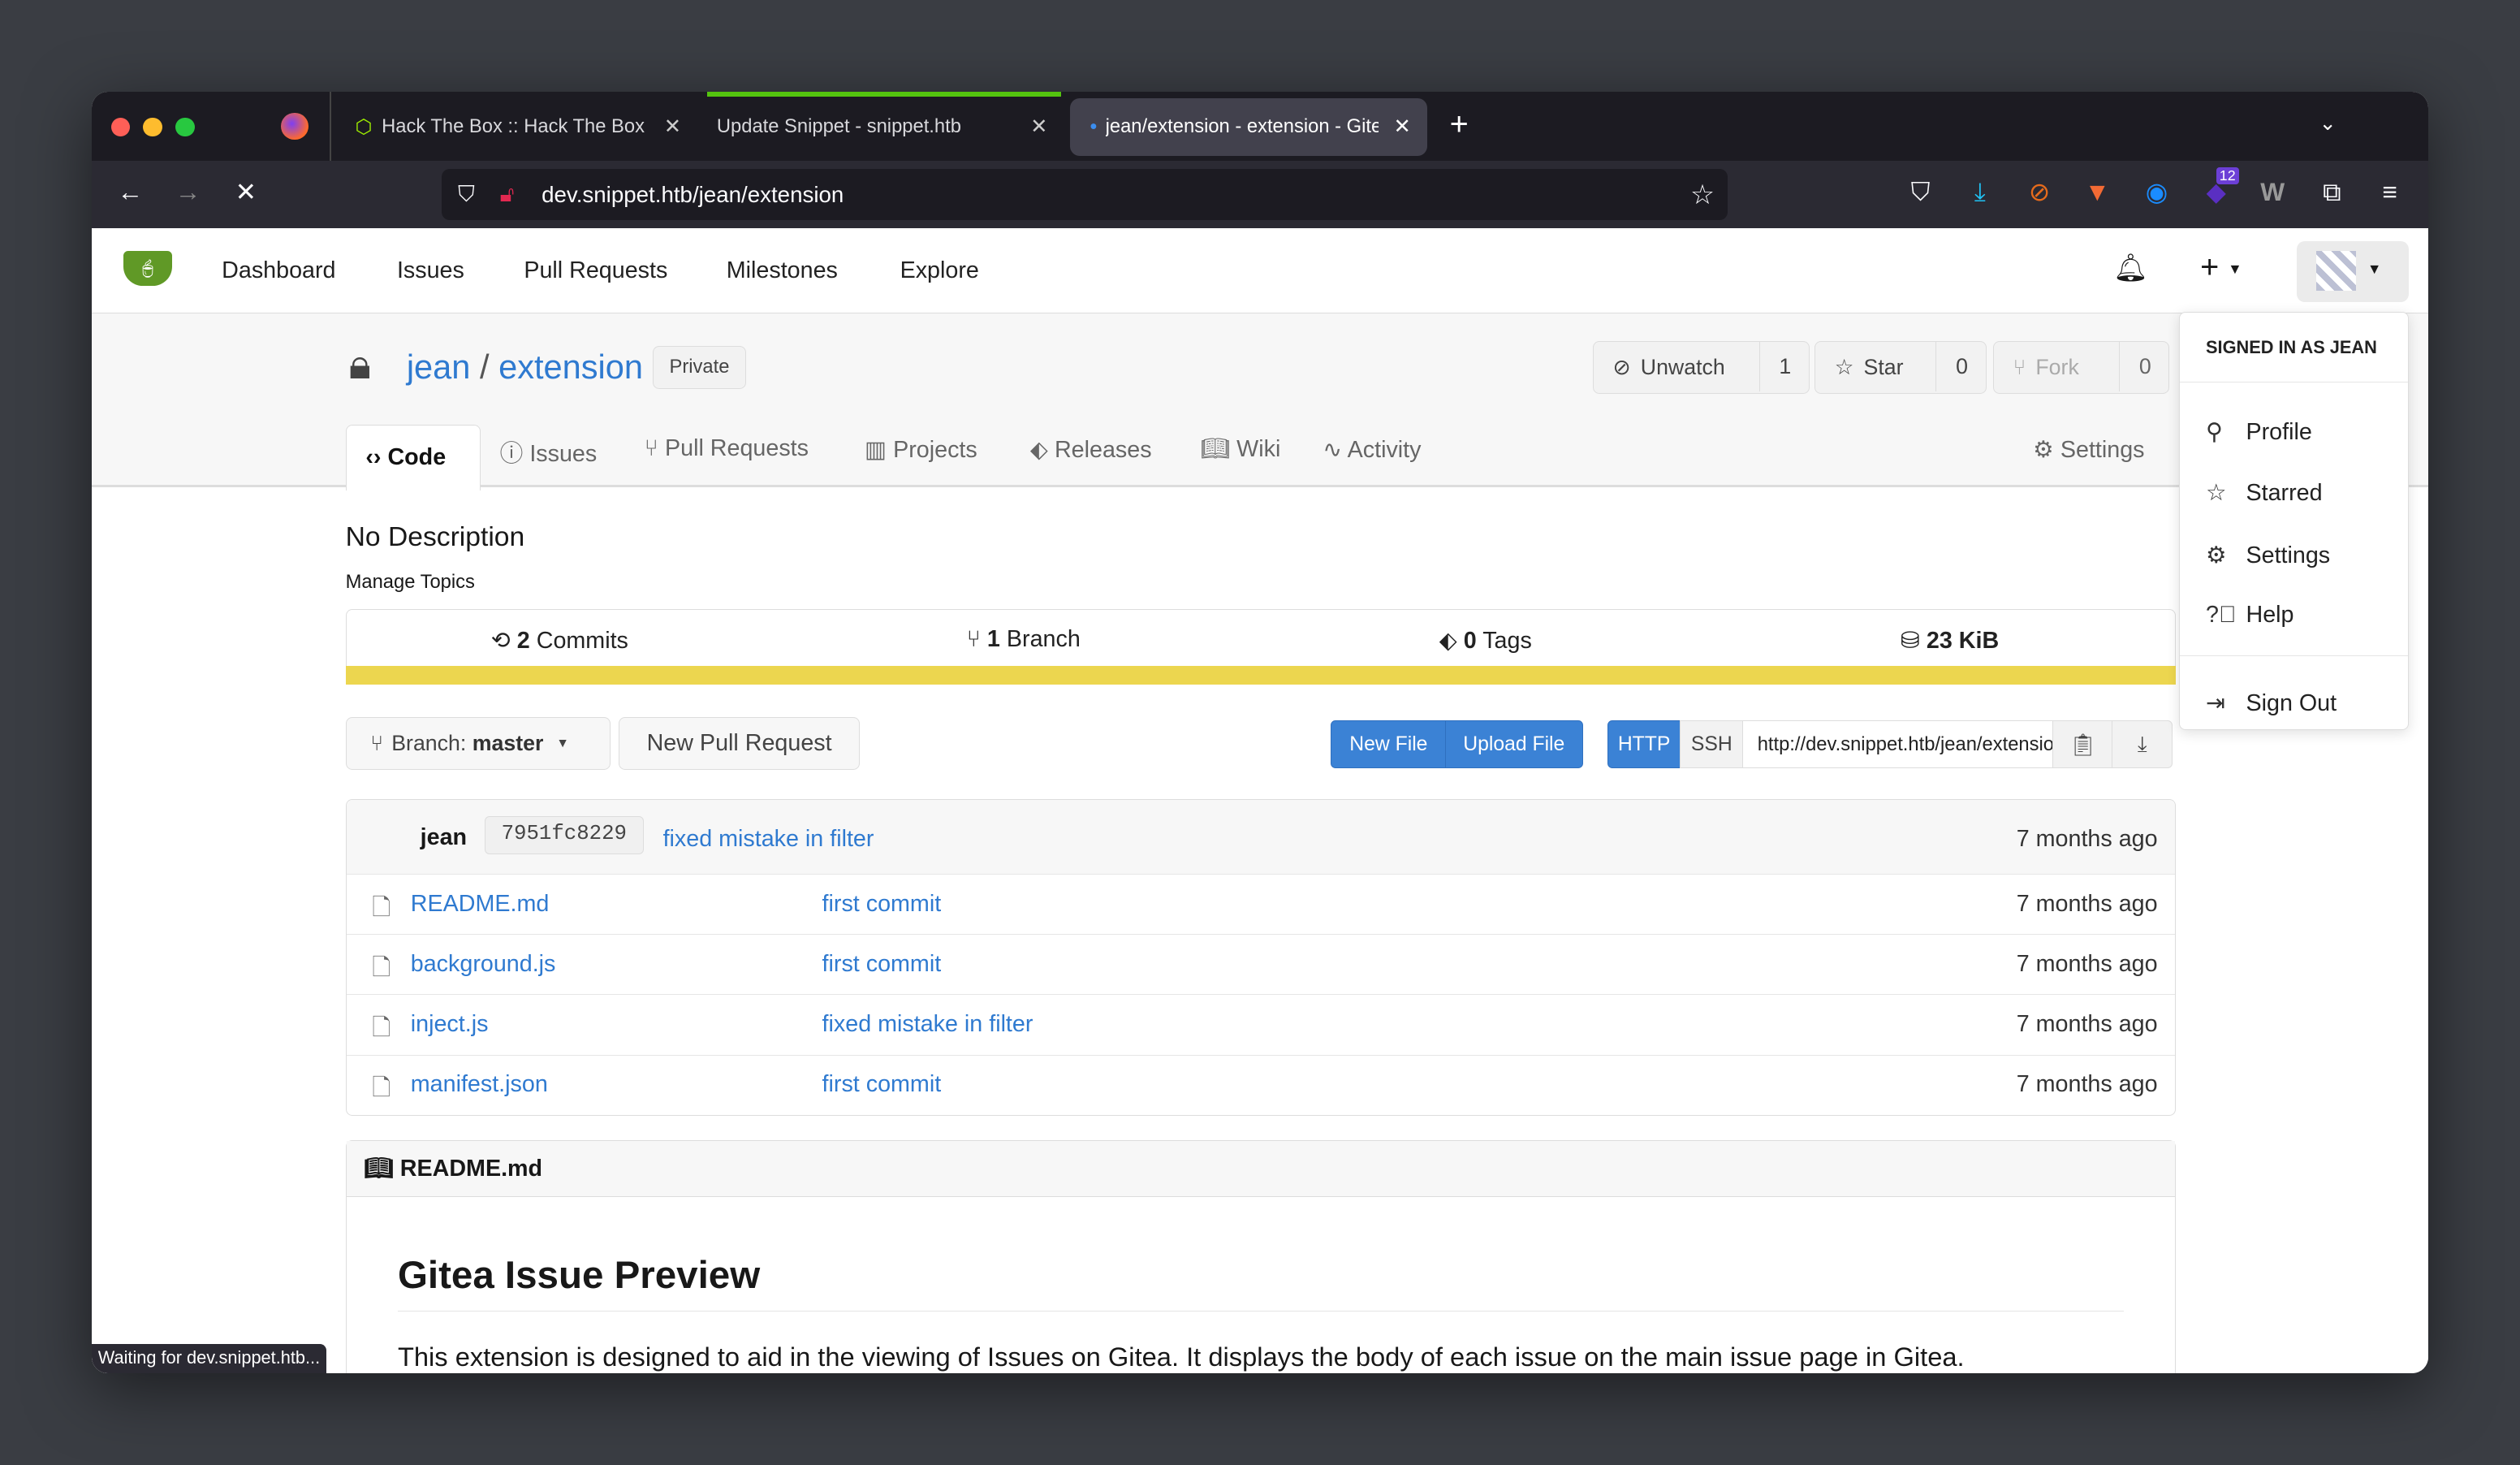 The image size is (2520, 1465). Describe the element at coordinates (940, 270) in the screenshot. I see `nav-explore: Explore` at that location.